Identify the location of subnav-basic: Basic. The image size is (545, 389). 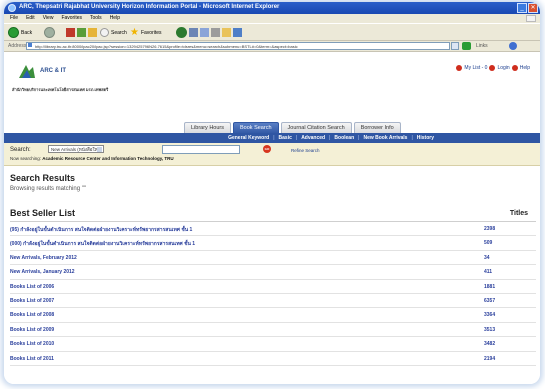
(285, 138).